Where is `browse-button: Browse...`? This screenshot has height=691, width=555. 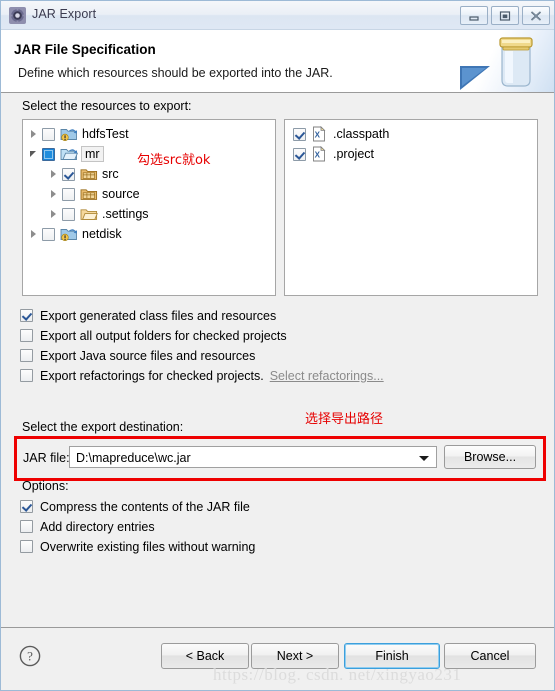
browse-button: Browse... is located at coordinates (490, 457).